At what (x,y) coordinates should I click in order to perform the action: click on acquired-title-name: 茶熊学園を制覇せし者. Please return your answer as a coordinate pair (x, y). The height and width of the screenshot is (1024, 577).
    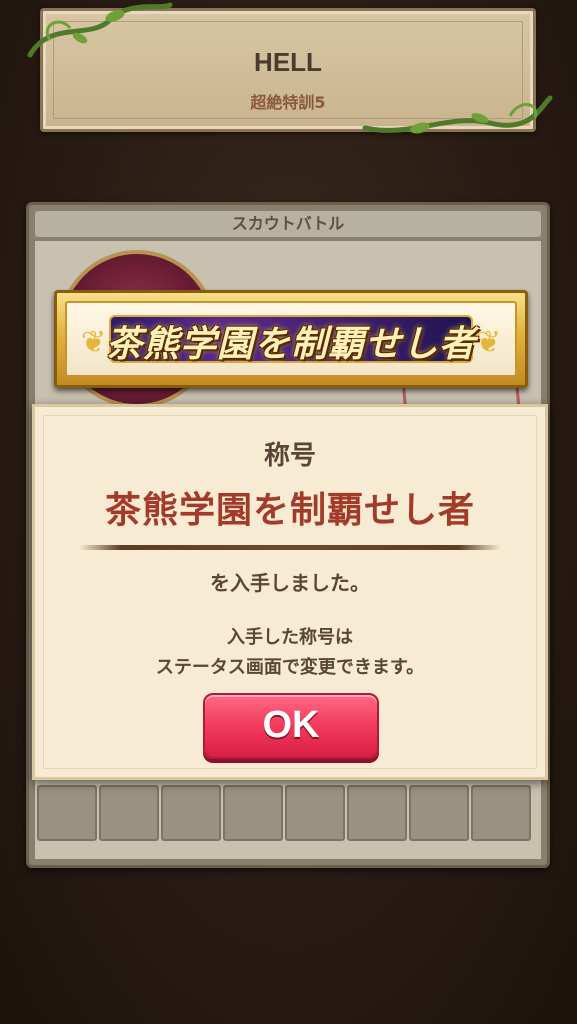
    Looking at the image, I should click on (289, 510).